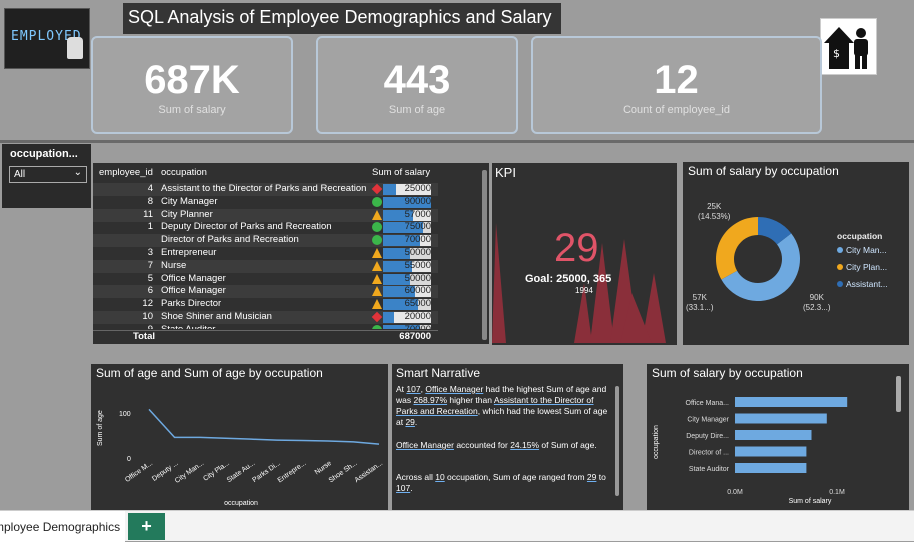 This screenshot has width=914, height=542. Describe the element at coordinates (187, 214) in the screenshot. I see `cell-occupation: City Planner` at that location.